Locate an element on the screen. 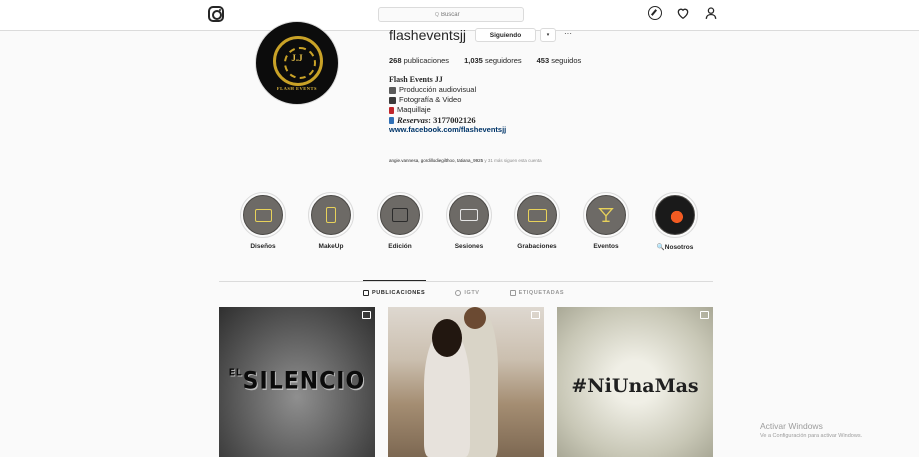 Image resolution: width=919 pixels, height=457 pixels. posts-count: 268 is located at coordinates (395, 60).